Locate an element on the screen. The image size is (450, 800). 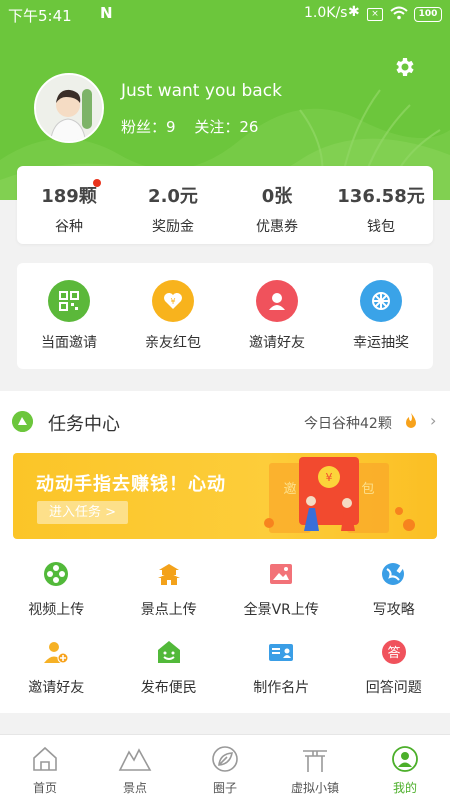
task-label: 写攻略 is located at coordinates (393, 610).